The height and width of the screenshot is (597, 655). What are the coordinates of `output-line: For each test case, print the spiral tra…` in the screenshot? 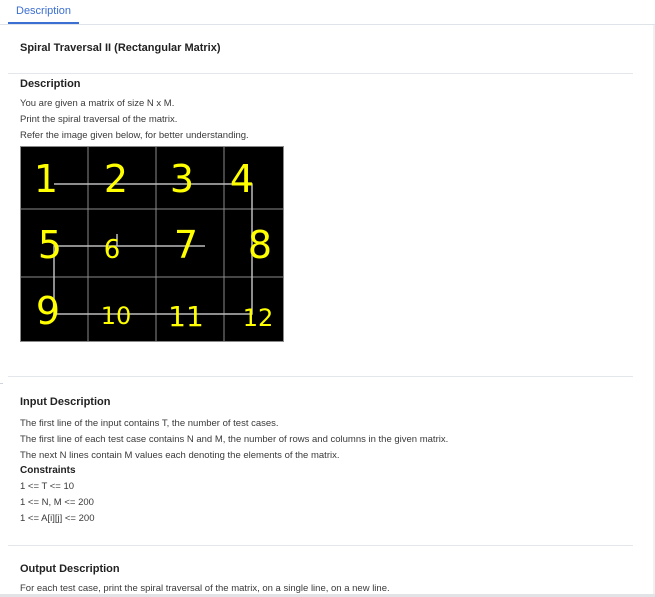 It's located at (205, 588).